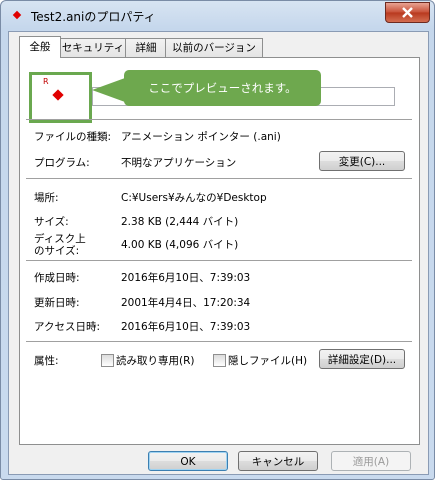 The height and width of the screenshot is (480, 435). What do you see at coordinates (222, 88) in the screenshot?
I see `preview-callout: ここでプレビューされます。` at bounding box center [222, 88].